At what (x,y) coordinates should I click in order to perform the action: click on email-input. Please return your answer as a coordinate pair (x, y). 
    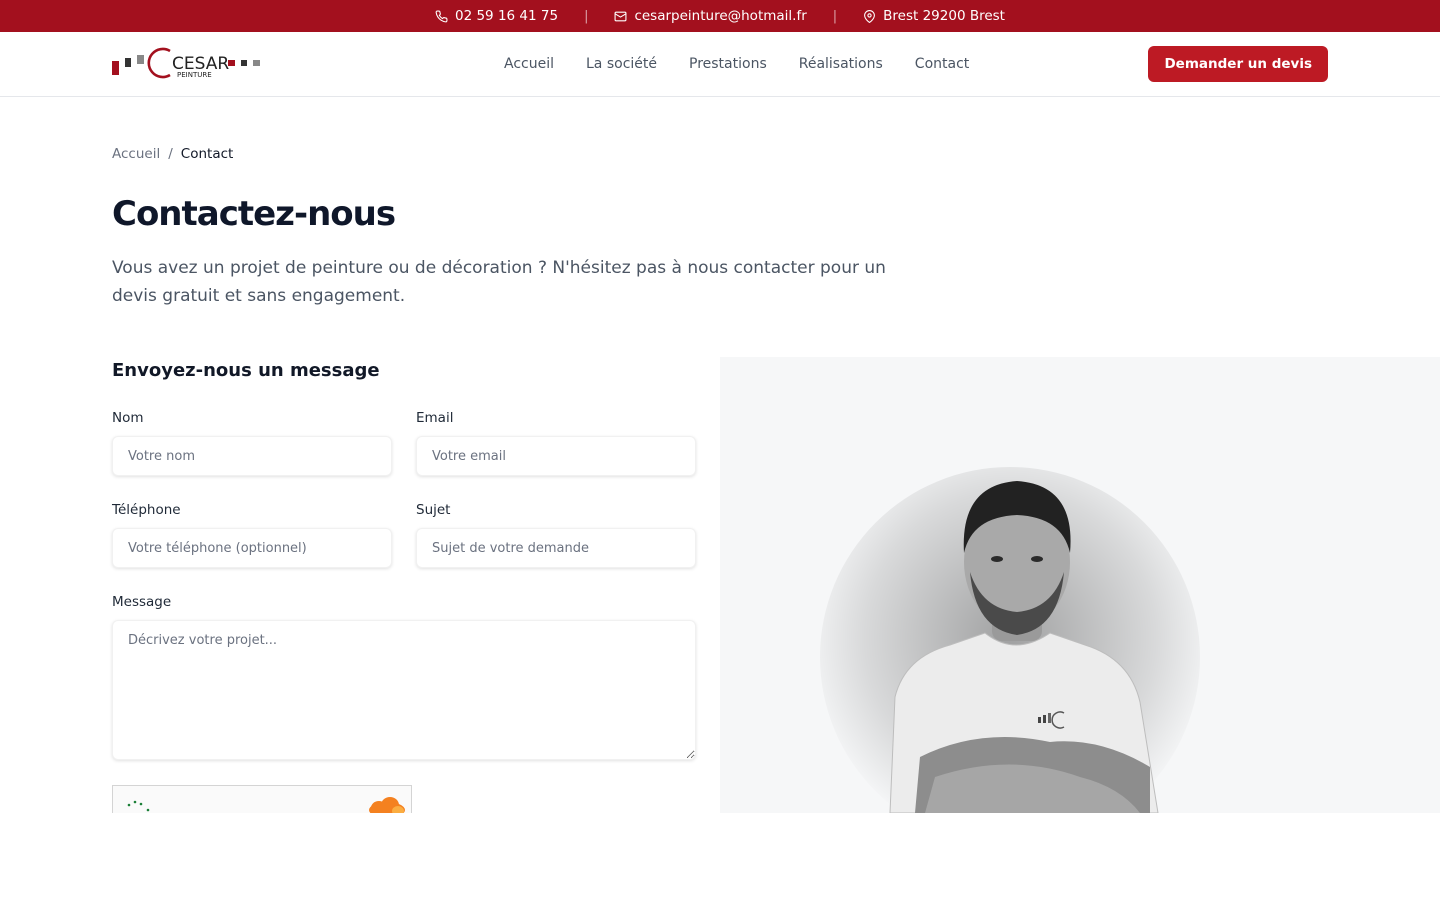
    Looking at the image, I should click on (556, 456).